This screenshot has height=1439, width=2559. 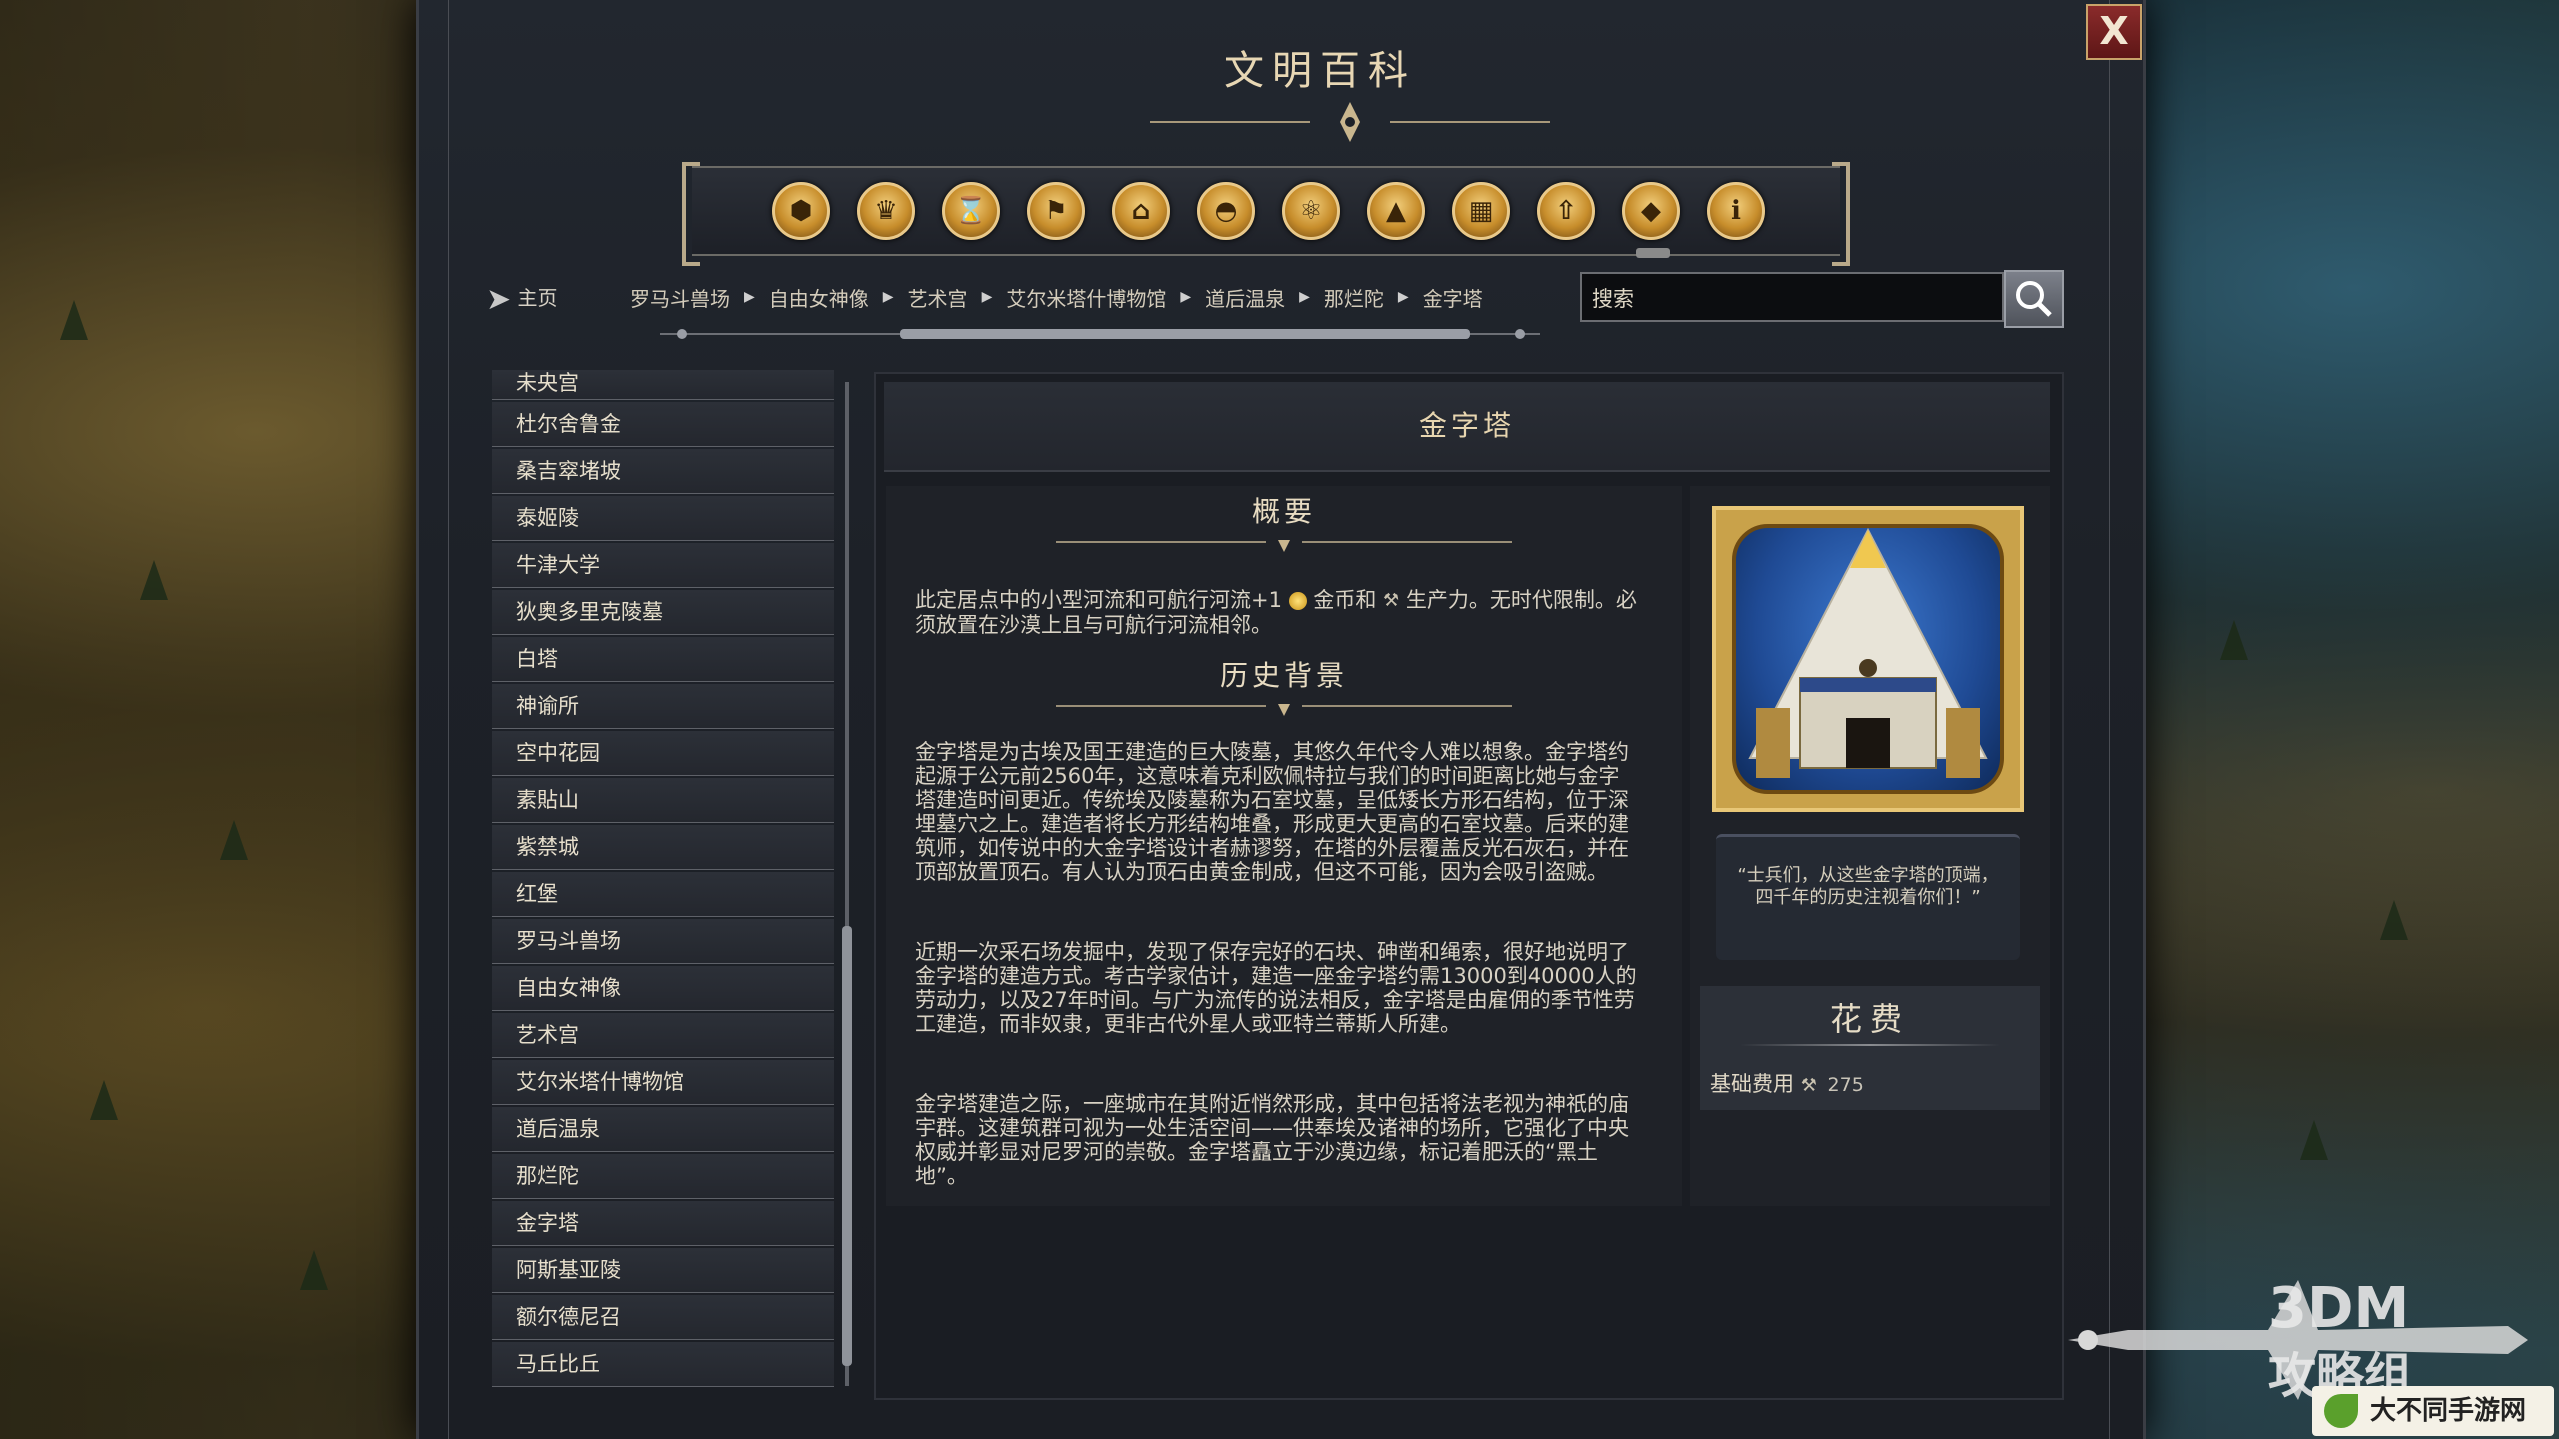 What do you see at coordinates (1311, 211) in the screenshot?
I see `atom-icon: ⚛` at bounding box center [1311, 211].